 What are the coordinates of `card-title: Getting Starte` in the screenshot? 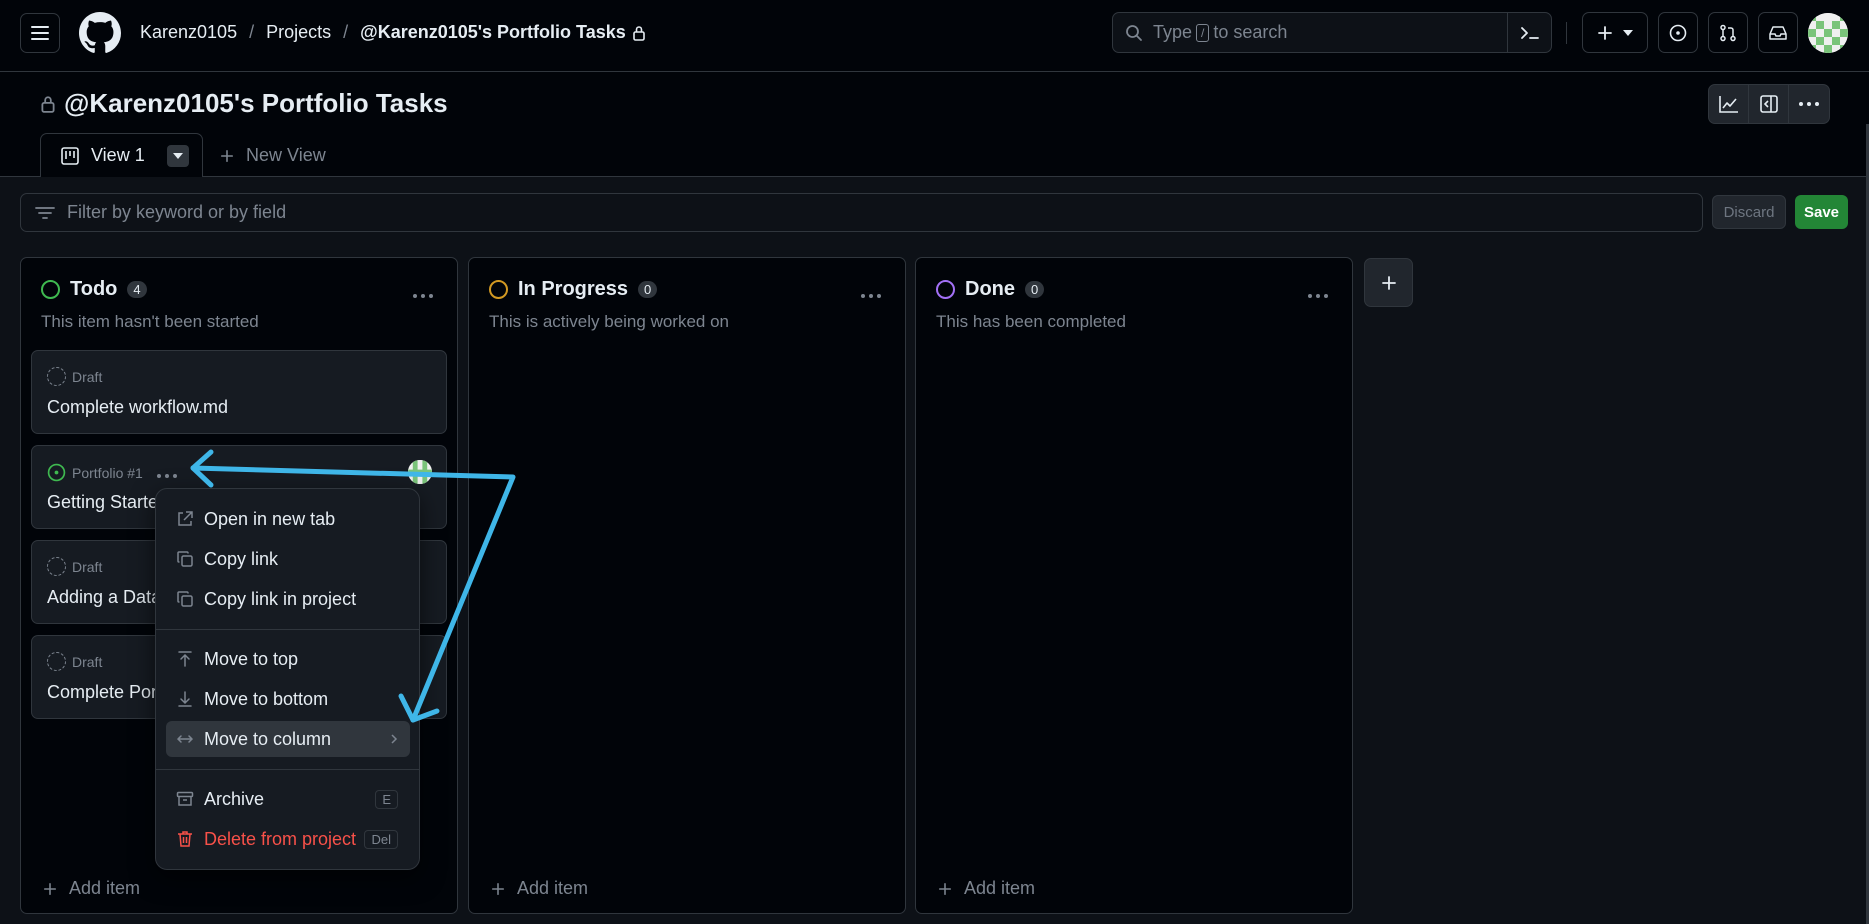 It's located at (102, 502).